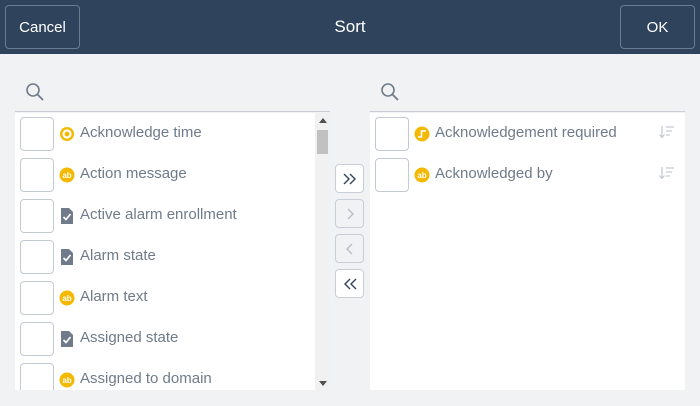 This screenshot has height=406, width=700. I want to click on list-item-label: Alarm state, so click(118, 255).